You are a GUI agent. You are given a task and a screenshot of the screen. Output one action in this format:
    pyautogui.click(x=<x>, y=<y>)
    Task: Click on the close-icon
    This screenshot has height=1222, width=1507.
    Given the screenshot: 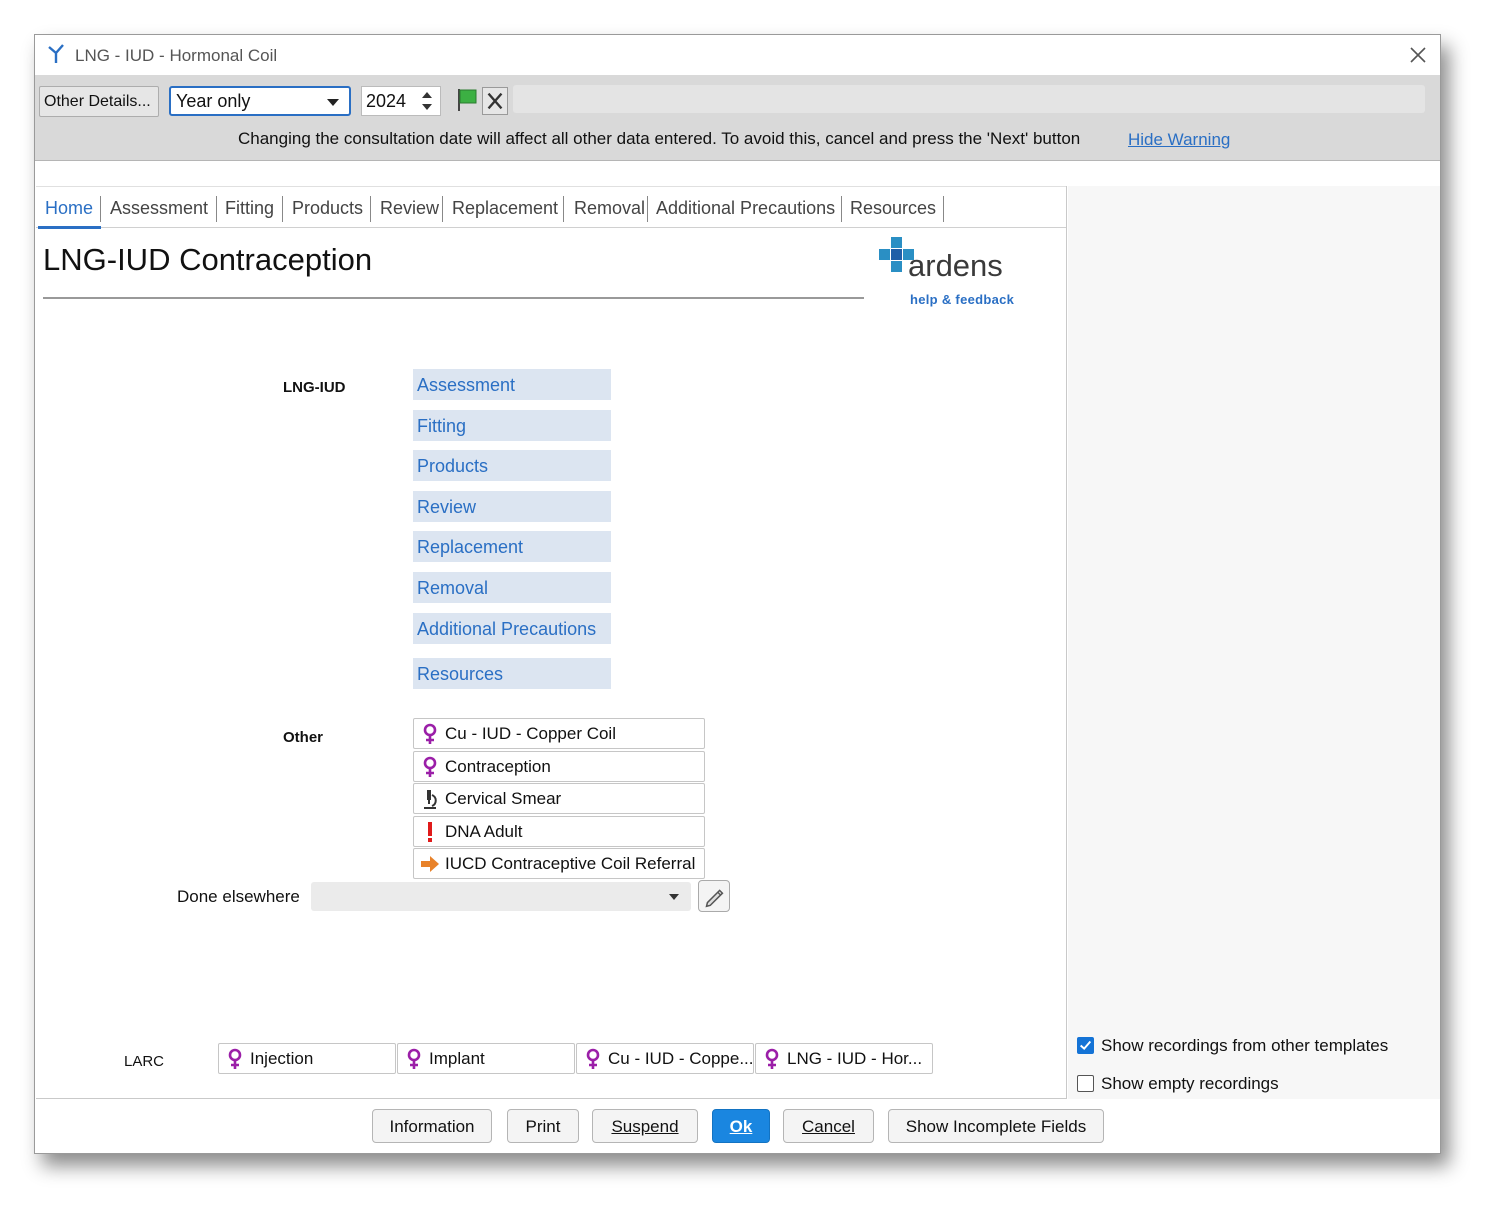 What is the action you would take?
    pyautogui.click(x=1418, y=55)
    